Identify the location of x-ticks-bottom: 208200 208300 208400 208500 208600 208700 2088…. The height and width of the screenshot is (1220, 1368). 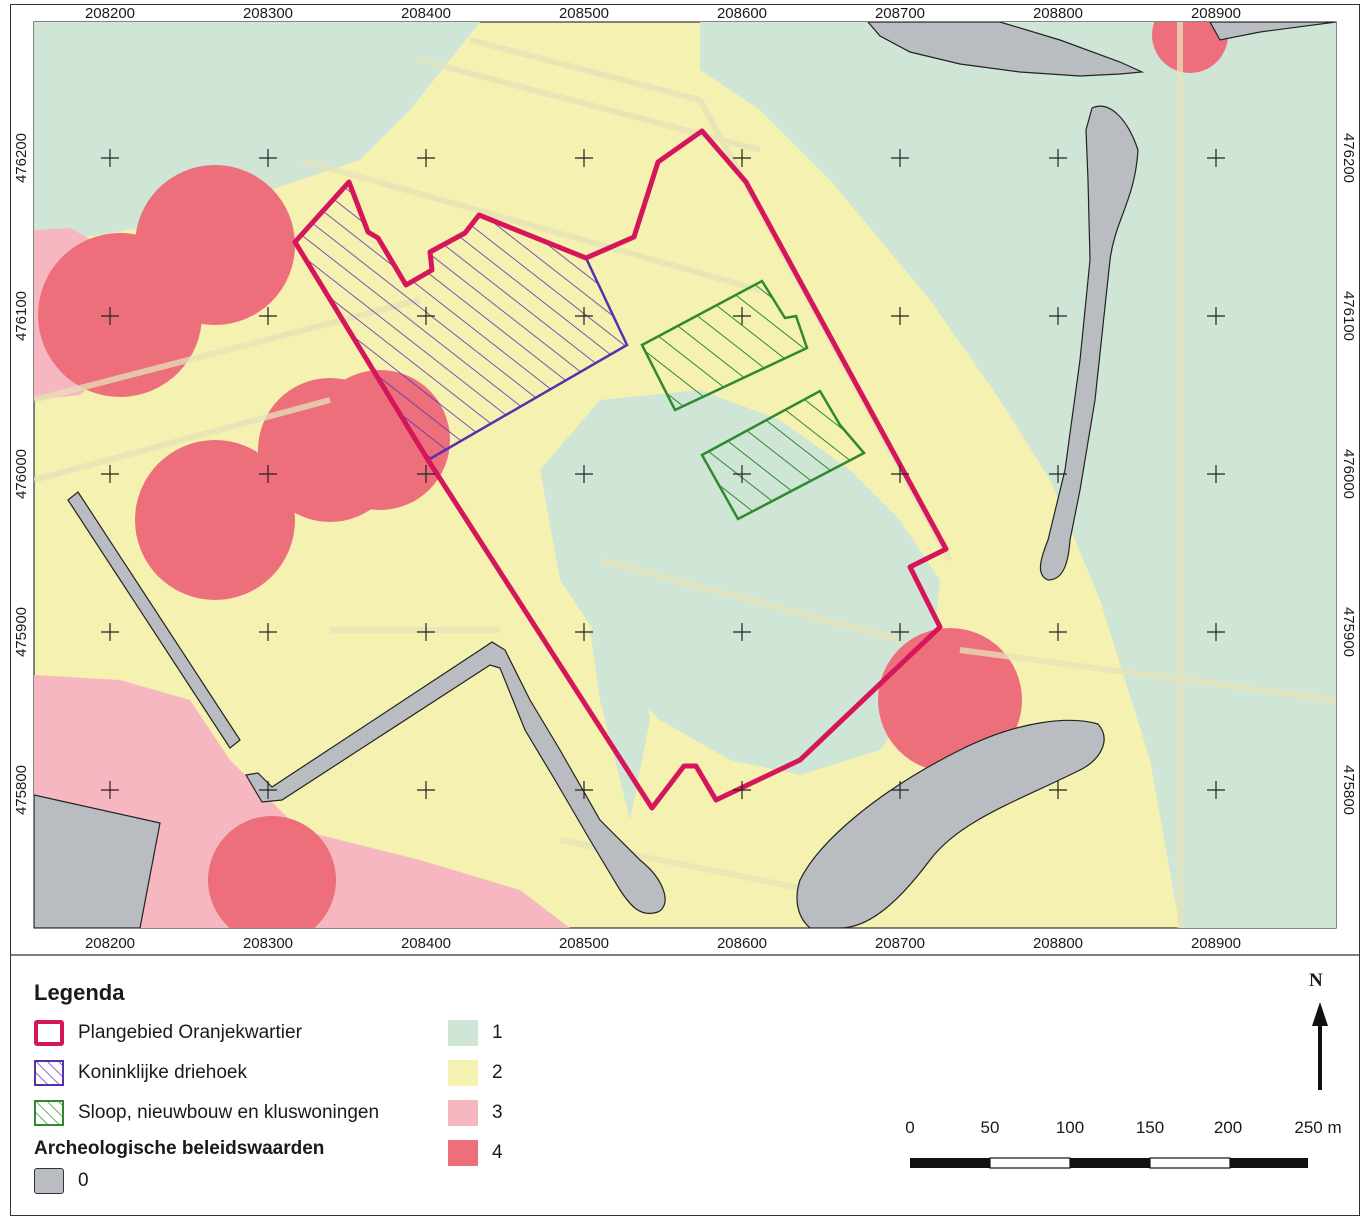
(663, 943).